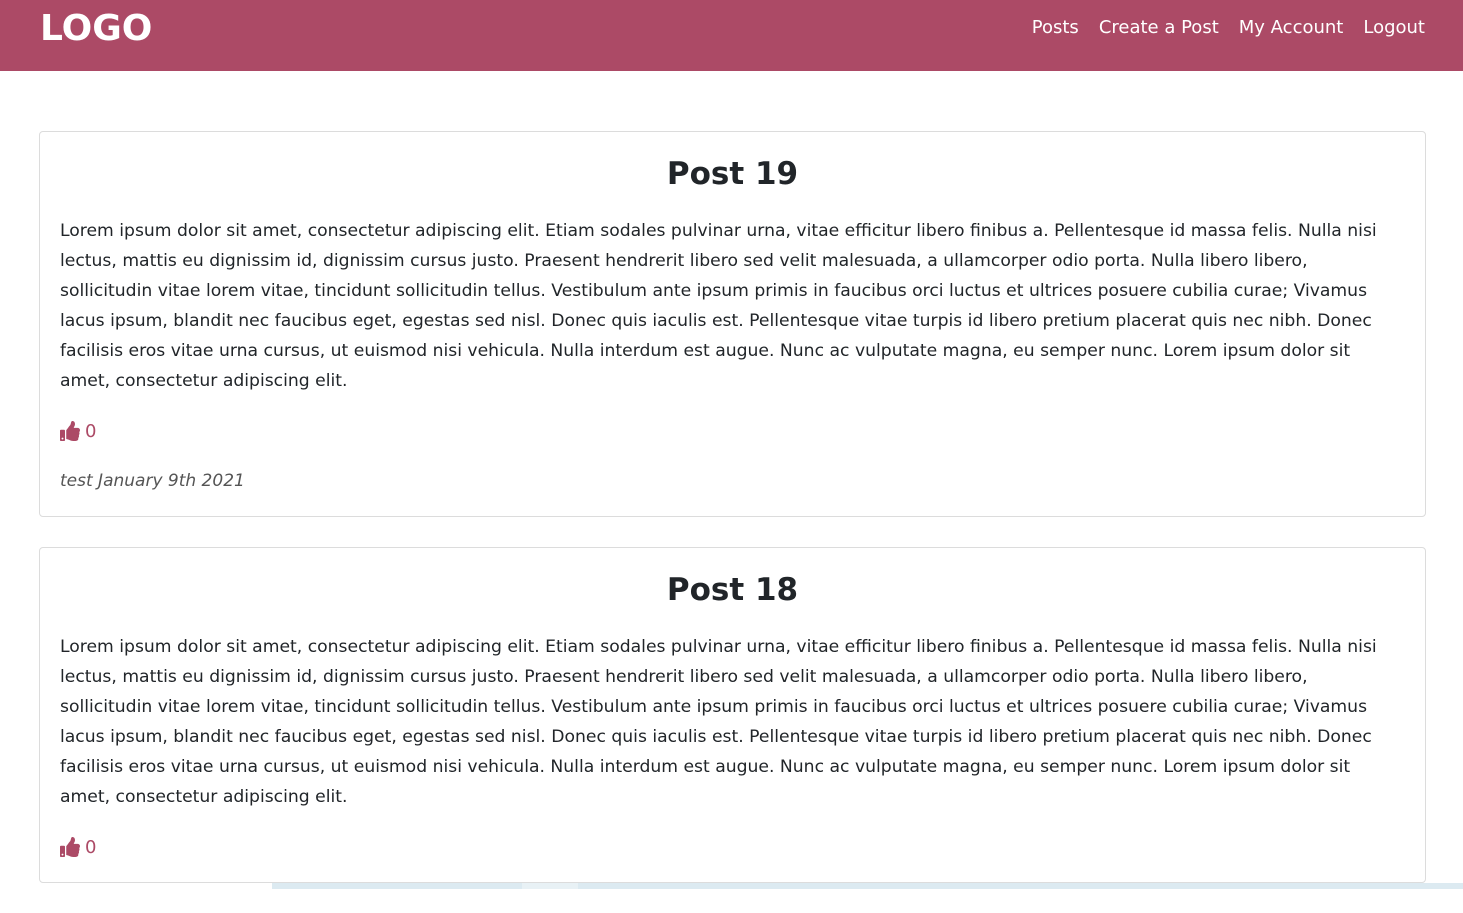 The height and width of the screenshot is (913, 1463). What do you see at coordinates (1394, 28) in the screenshot?
I see `nav-link-logout: Logout` at bounding box center [1394, 28].